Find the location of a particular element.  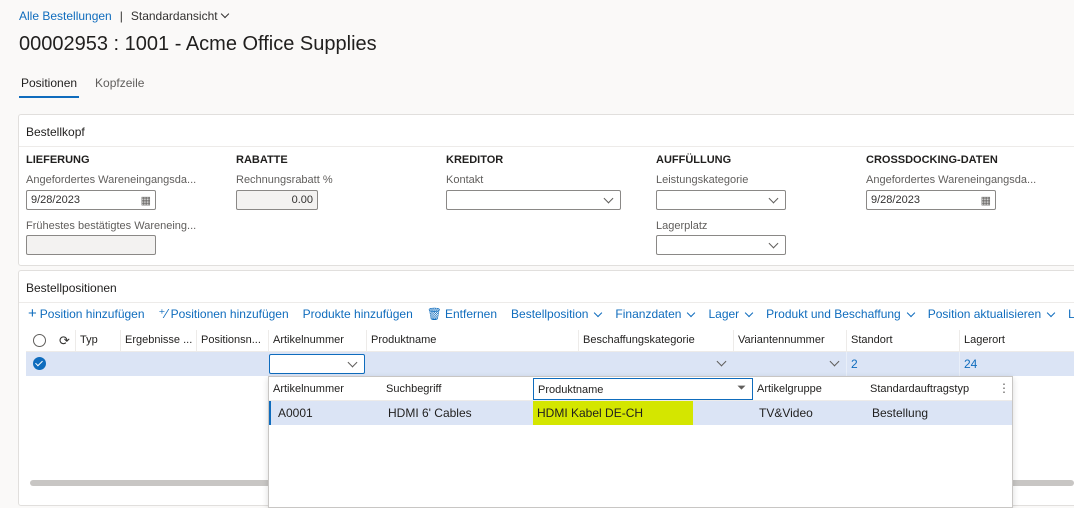

financials-label: Finanzdaten is located at coordinates (648, 314).